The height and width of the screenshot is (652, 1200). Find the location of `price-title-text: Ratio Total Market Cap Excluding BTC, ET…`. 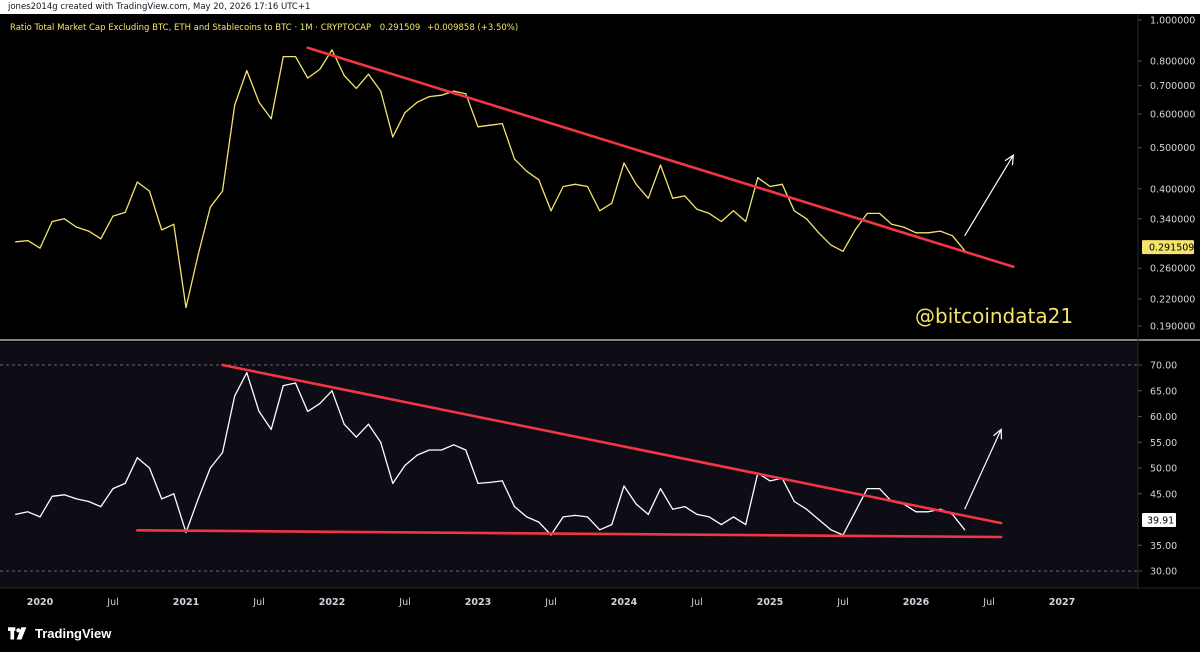

price-title-text: Ratio Total Market Cap Excluding BTC, ET… is located at coordinates (190, 28).